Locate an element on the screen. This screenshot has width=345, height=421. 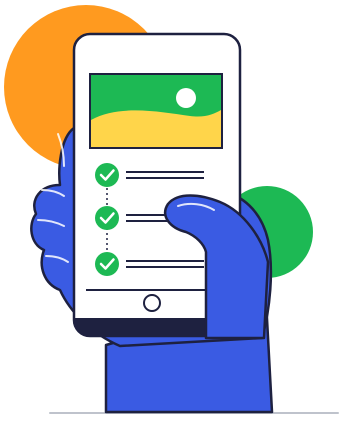
image-sun-icon is located at coordinates (186, 98).